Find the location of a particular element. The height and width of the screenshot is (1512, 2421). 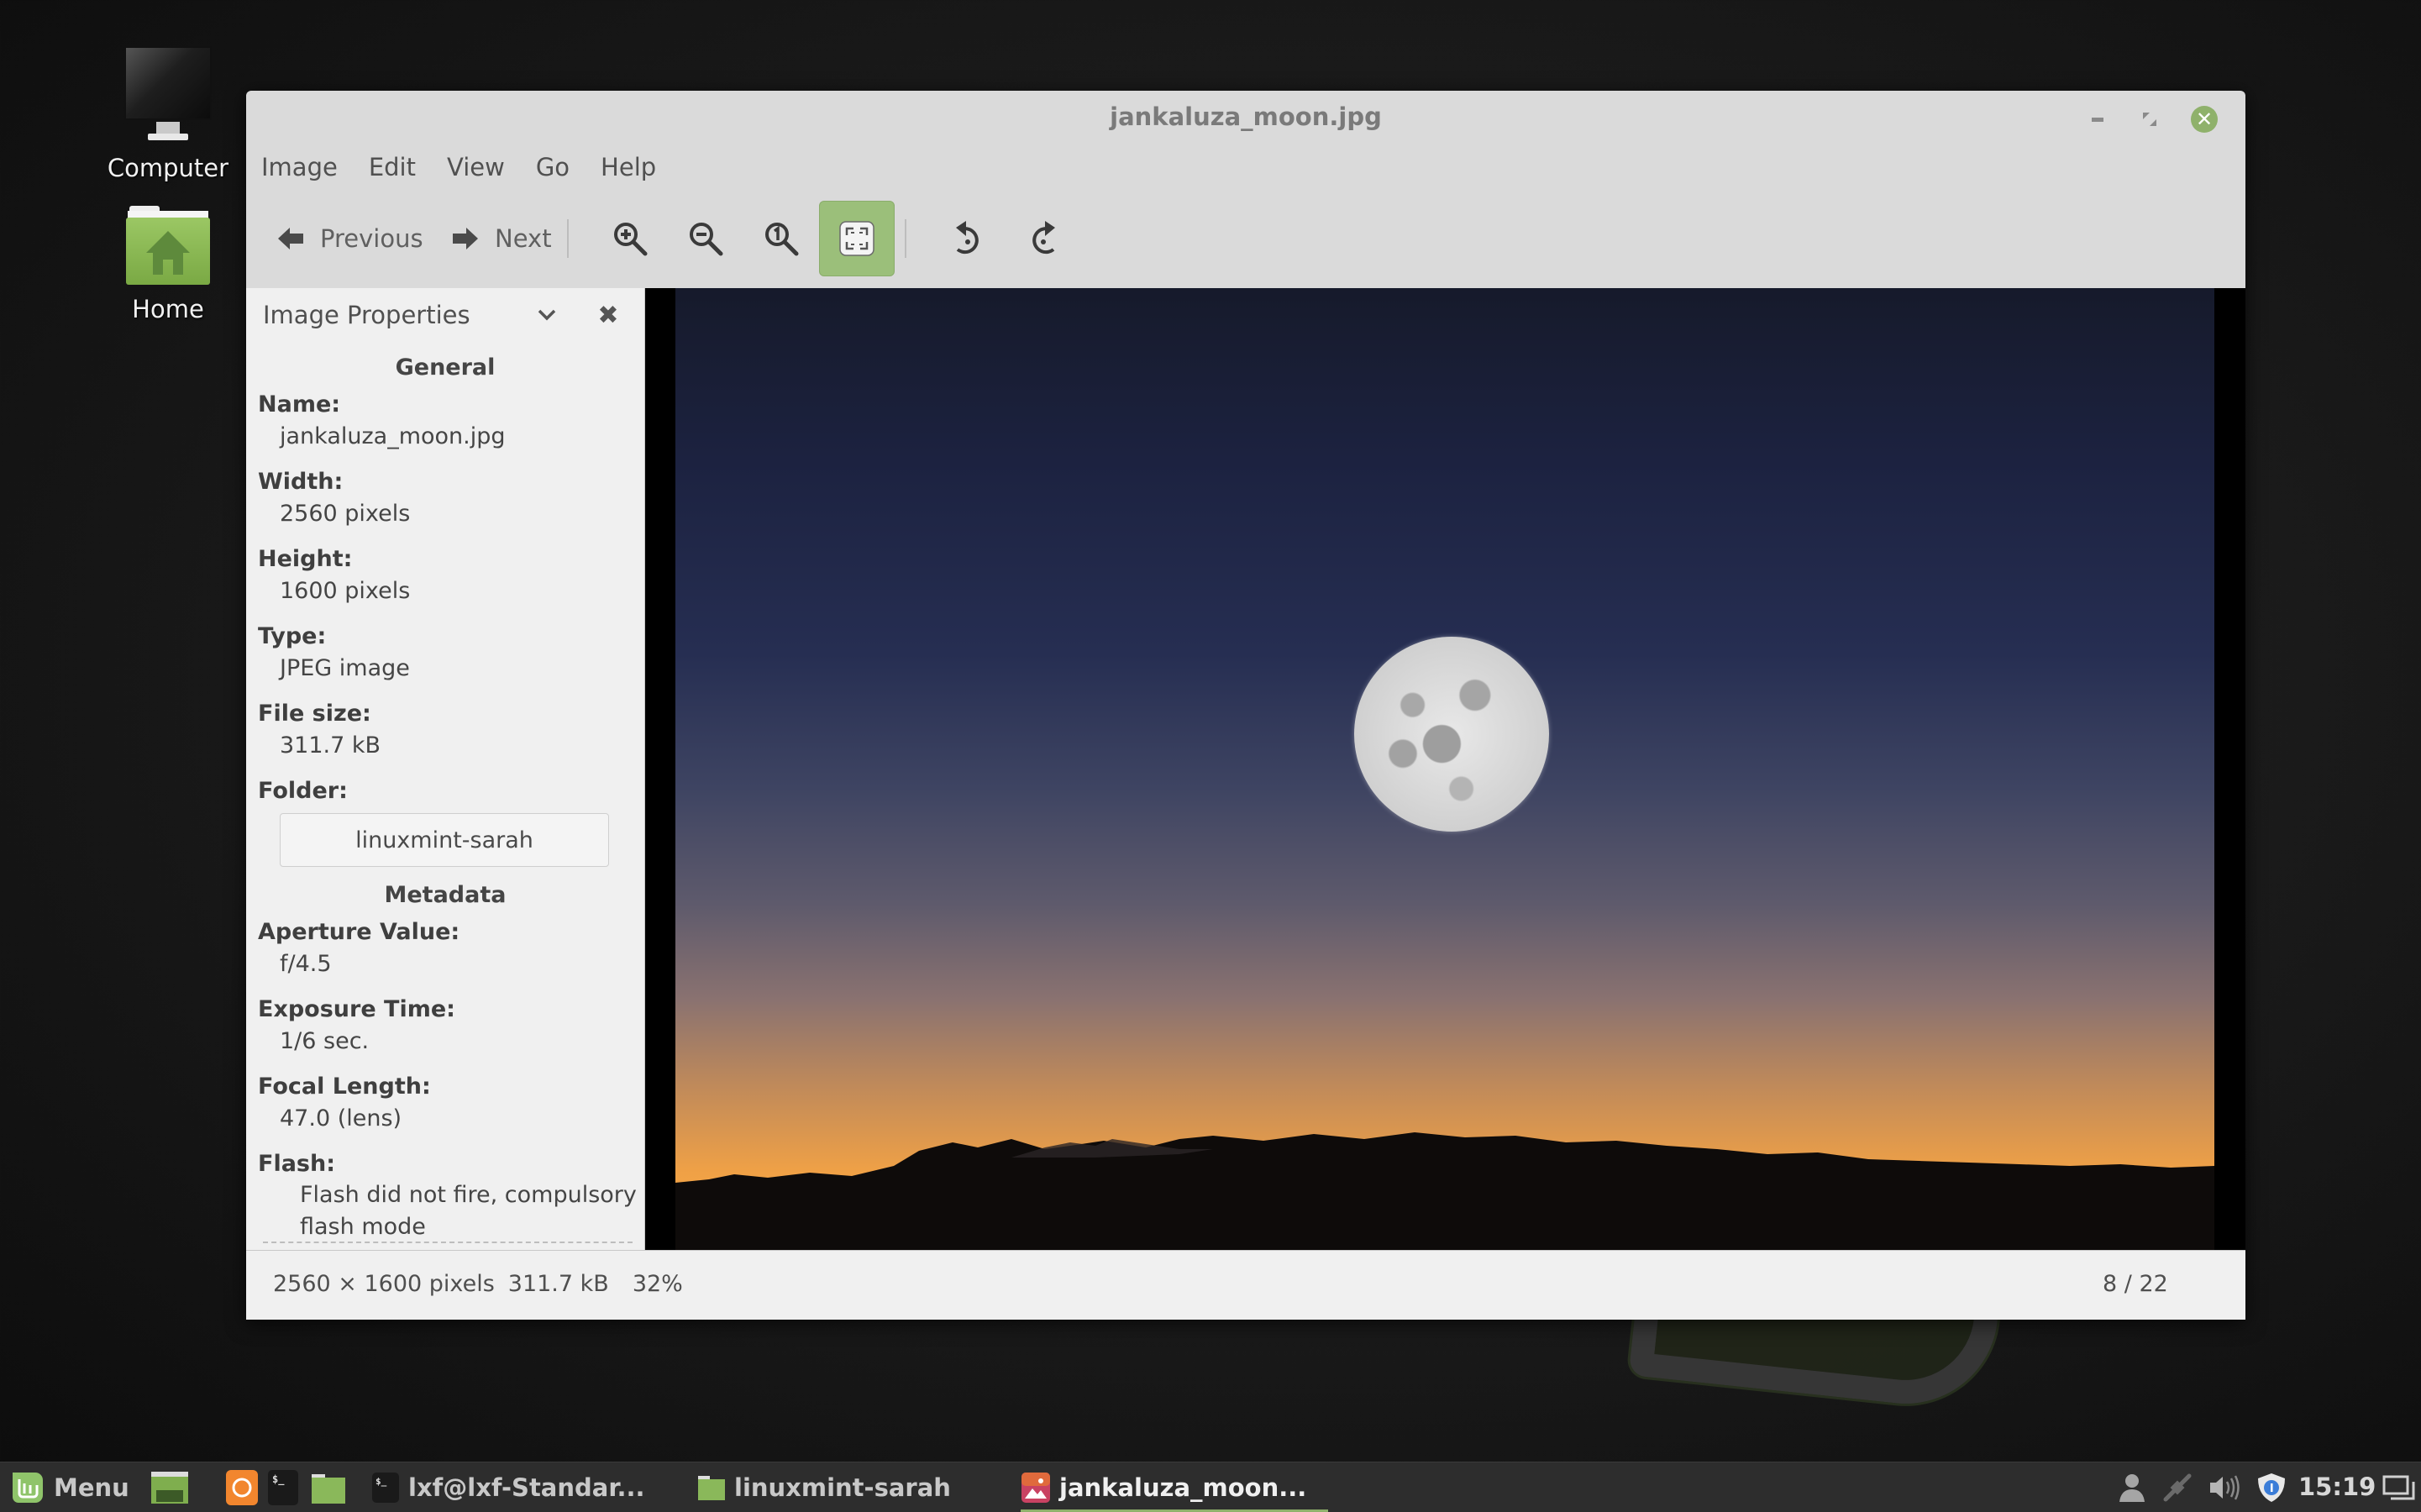

chevron-down-icon is located at coordinates (547, 315).